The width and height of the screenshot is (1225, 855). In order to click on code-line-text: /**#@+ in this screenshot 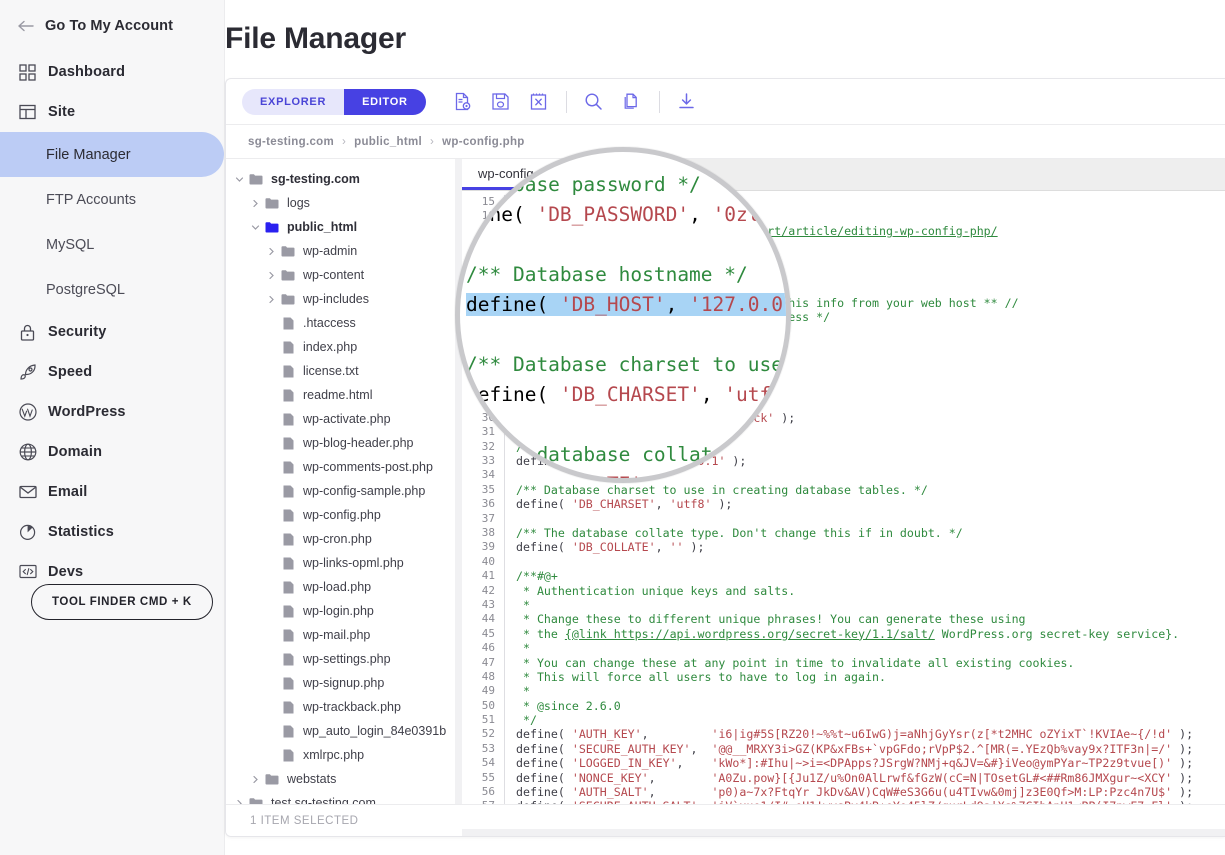, I will do `click(865, 576)`.